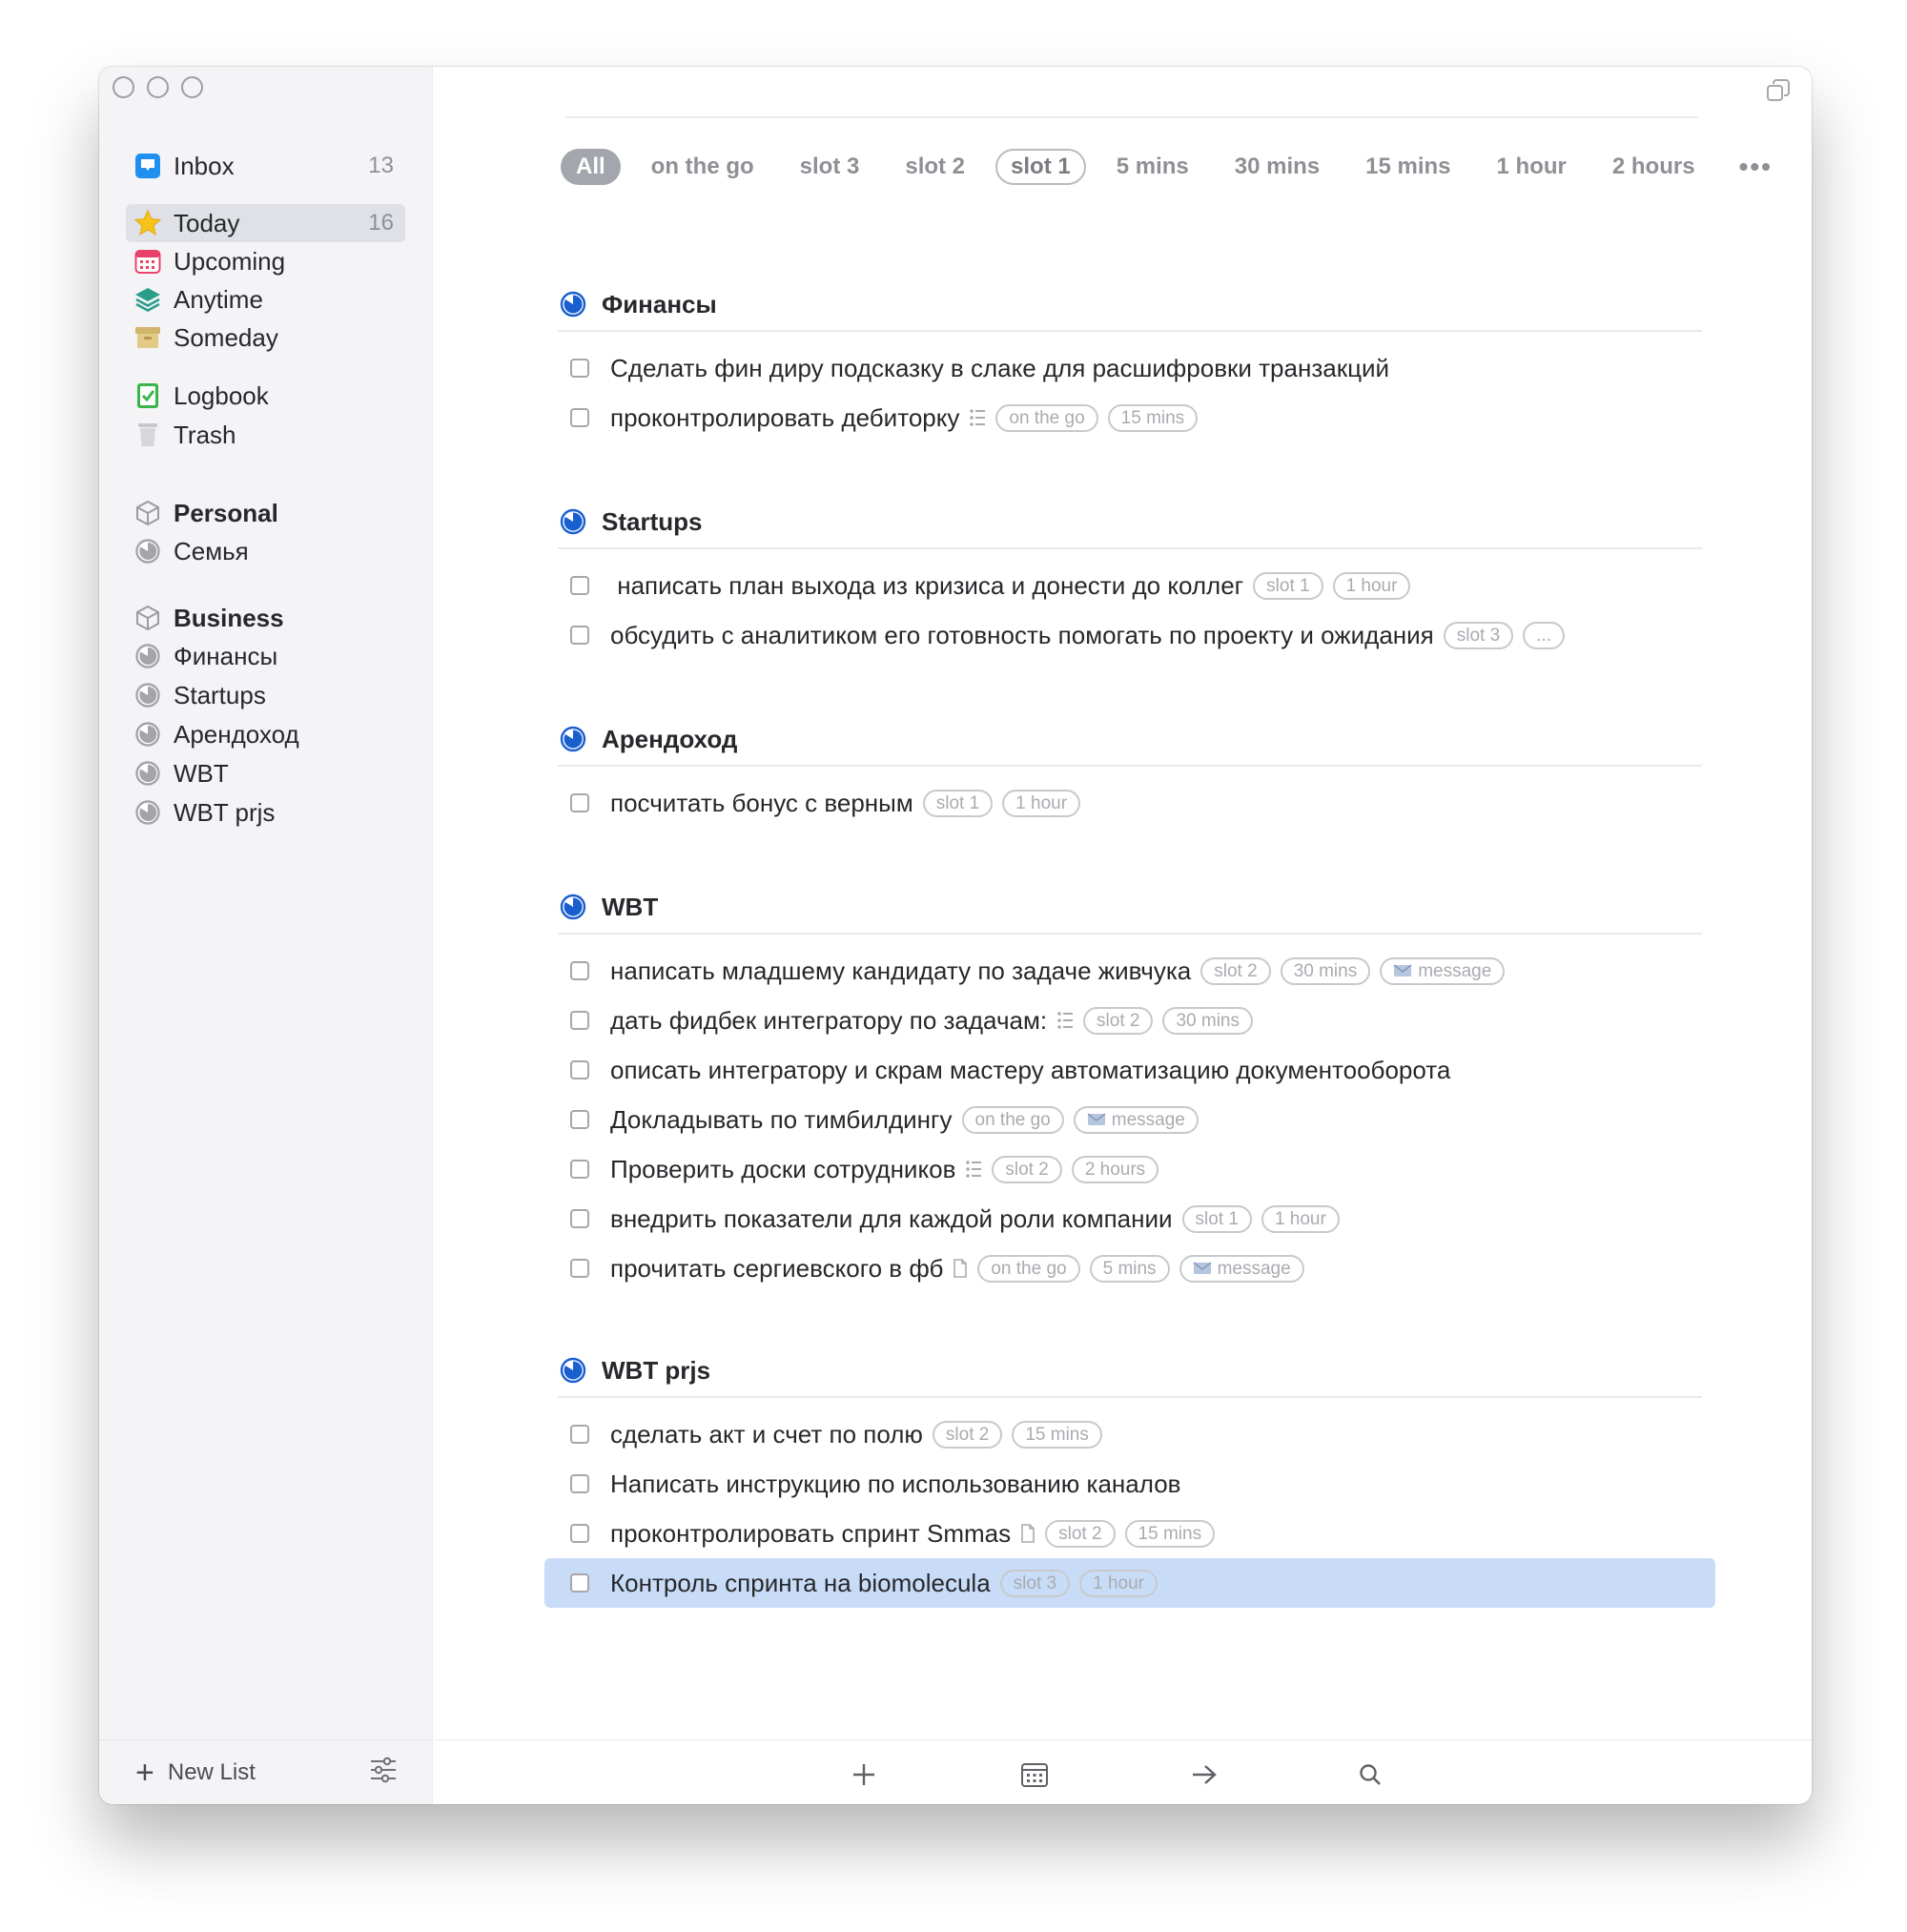 The height and width of the screenshot is (1932, 1907). Describe the element at coordinates (265, 396) in the screenshot. I see `sidebar-item-logbook: Logbook` at that location.